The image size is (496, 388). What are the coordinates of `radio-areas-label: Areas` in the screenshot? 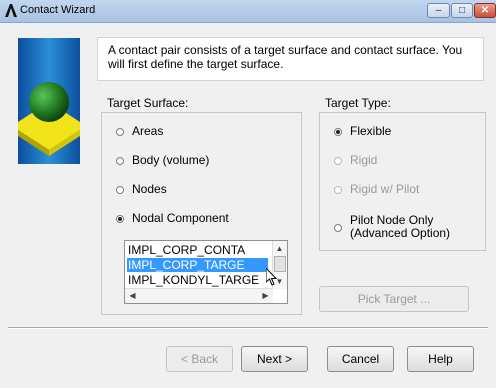 It's located at (148, 131).